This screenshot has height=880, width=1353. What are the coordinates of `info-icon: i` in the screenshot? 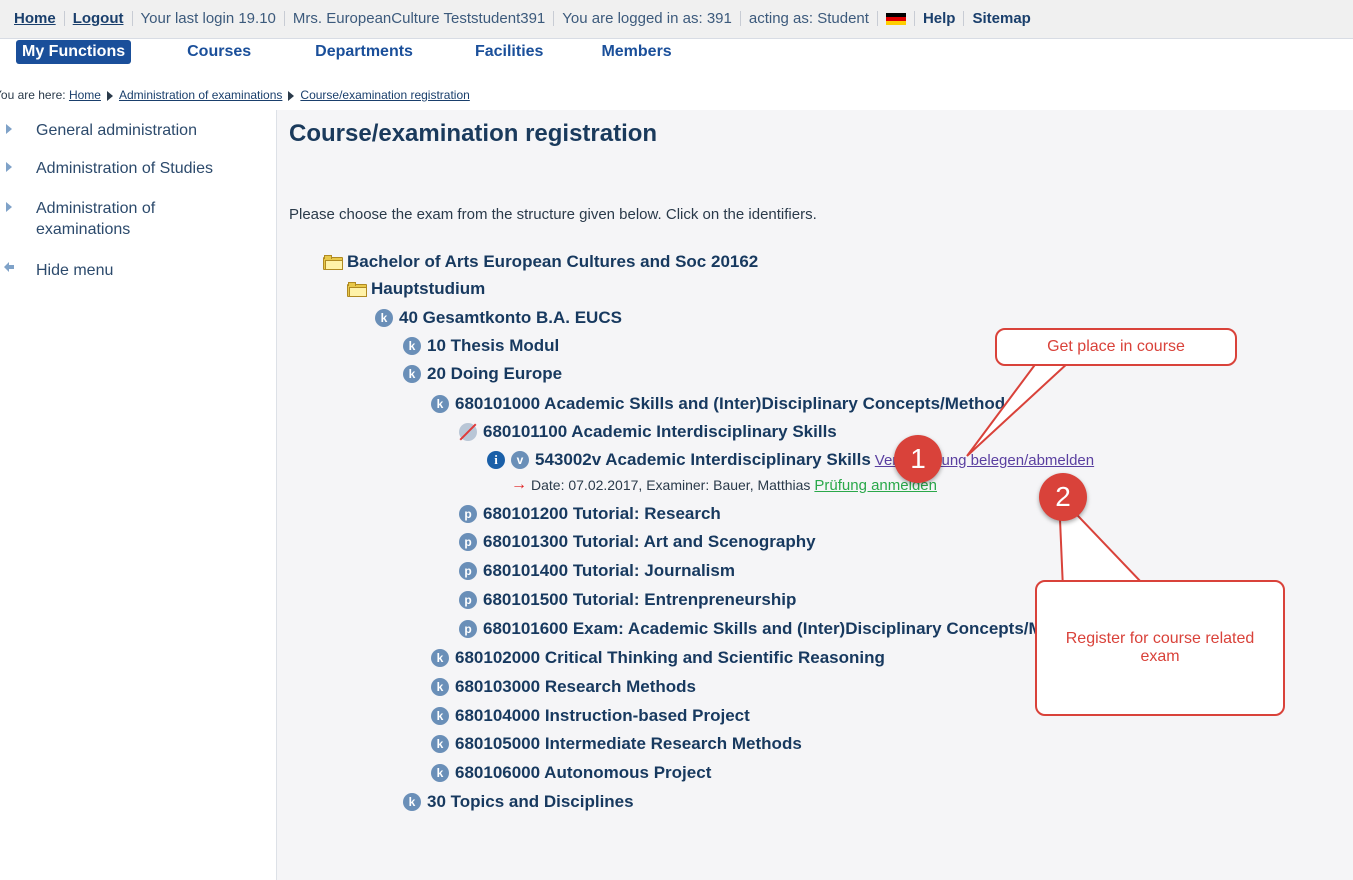 It's located at (496, 460).